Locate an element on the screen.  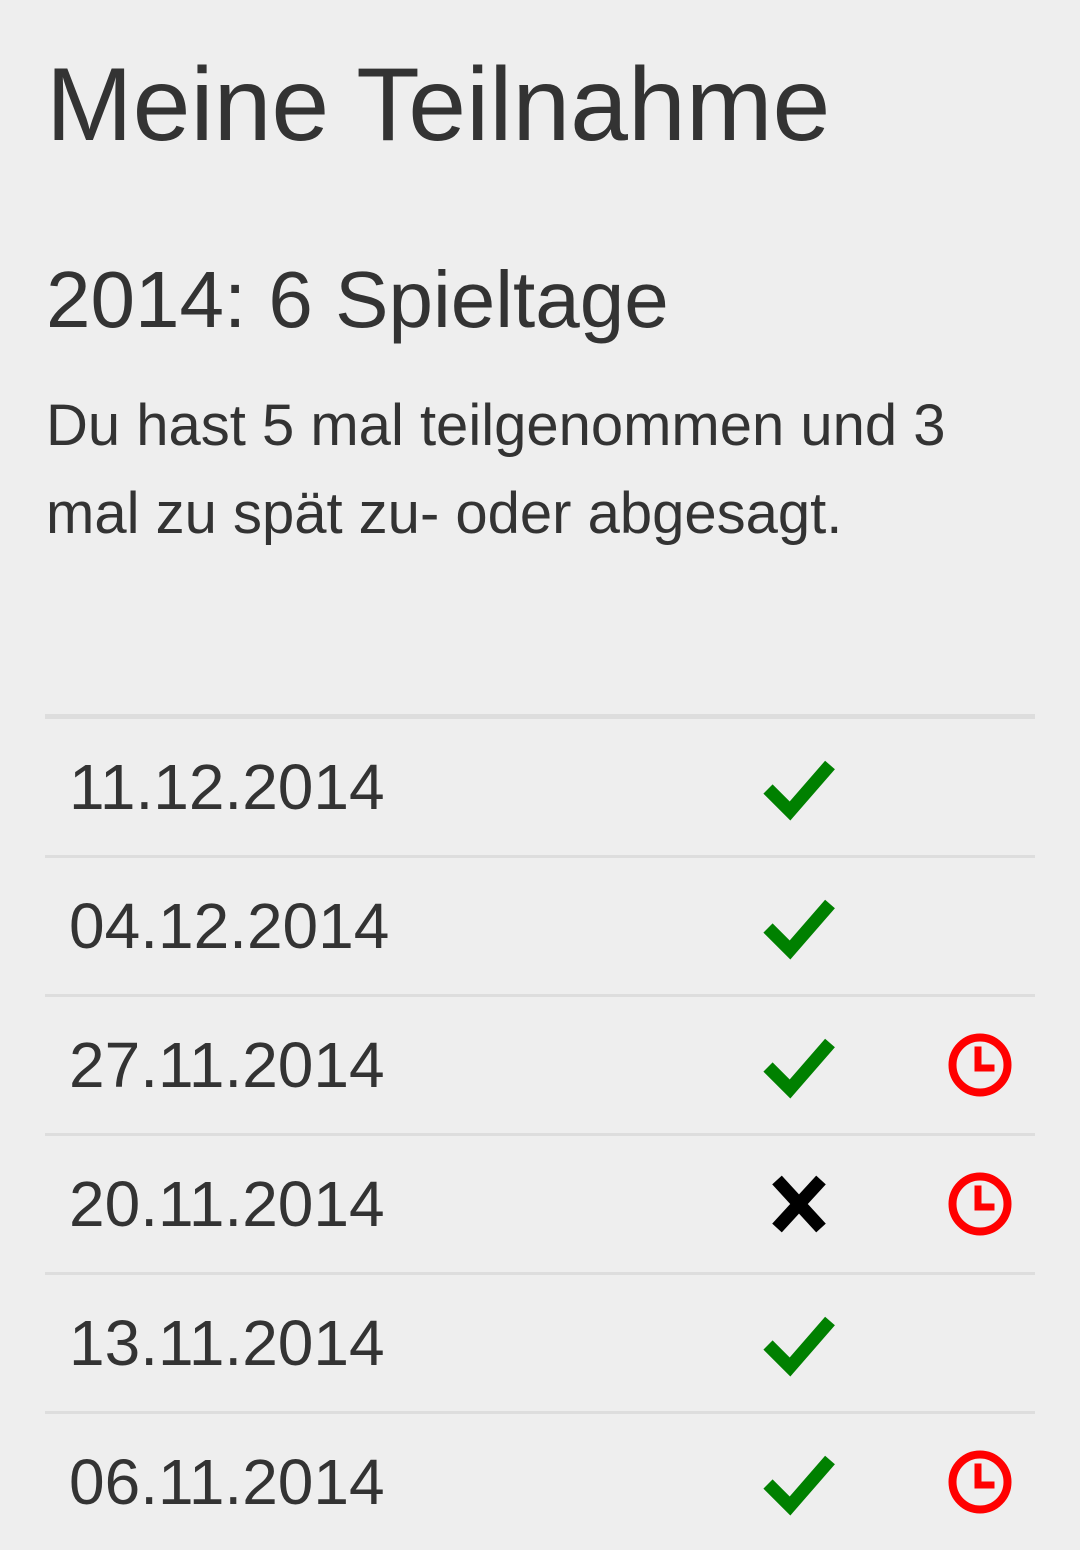
page-title: Meine Teilnahme is located at coordinates (438, 105).